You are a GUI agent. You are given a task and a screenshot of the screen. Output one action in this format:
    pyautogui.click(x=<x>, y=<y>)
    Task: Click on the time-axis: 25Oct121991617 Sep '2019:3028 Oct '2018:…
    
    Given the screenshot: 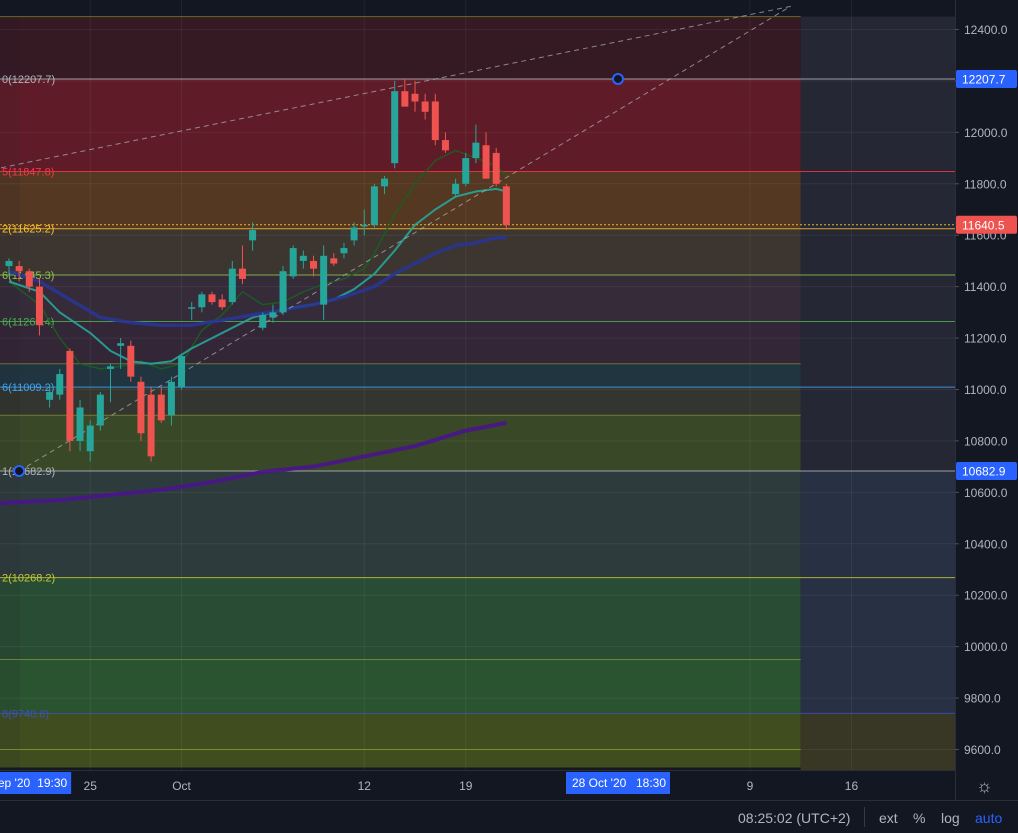 What is the action you would take?
    pyautogui.click(x=477, y=785)
    